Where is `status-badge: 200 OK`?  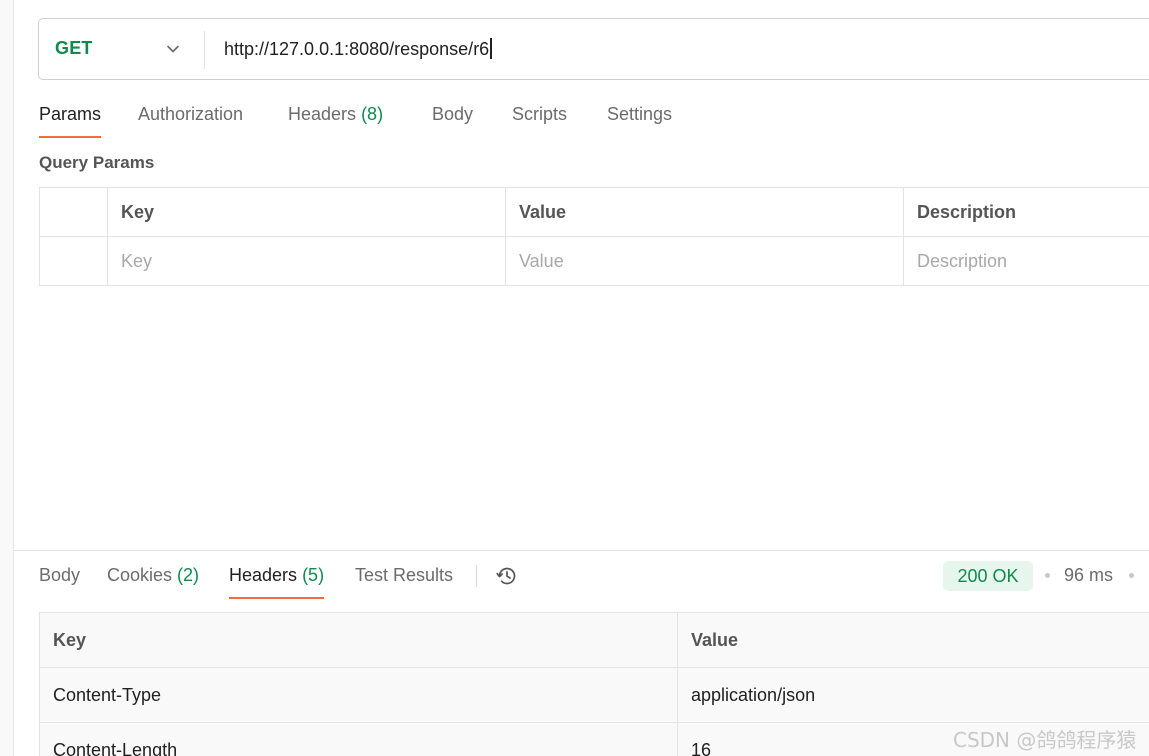
status-badge: 200 OK is located at coordinates (988, 576).